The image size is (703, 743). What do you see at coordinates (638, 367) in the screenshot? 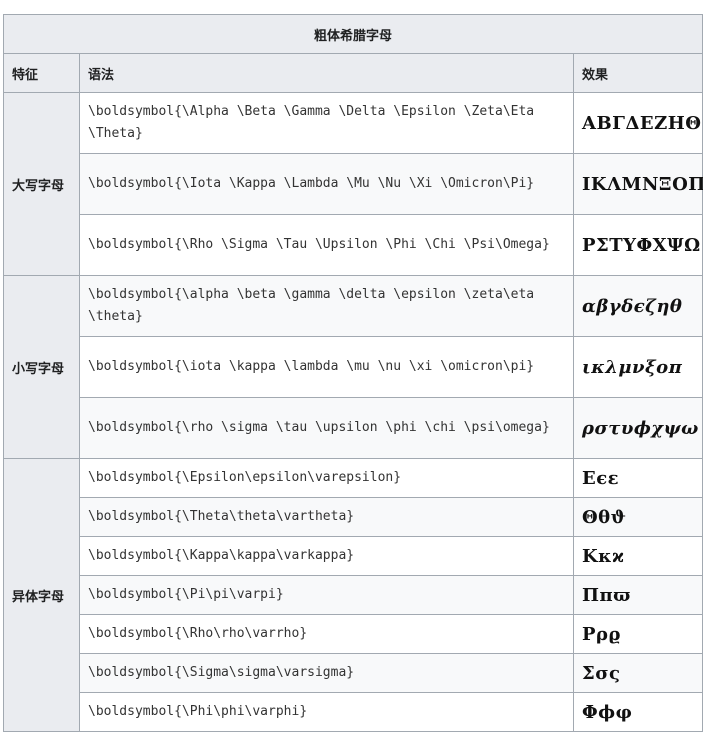
I see `result-cell: ικλμνξοπ` at bounding box center [638, 367].